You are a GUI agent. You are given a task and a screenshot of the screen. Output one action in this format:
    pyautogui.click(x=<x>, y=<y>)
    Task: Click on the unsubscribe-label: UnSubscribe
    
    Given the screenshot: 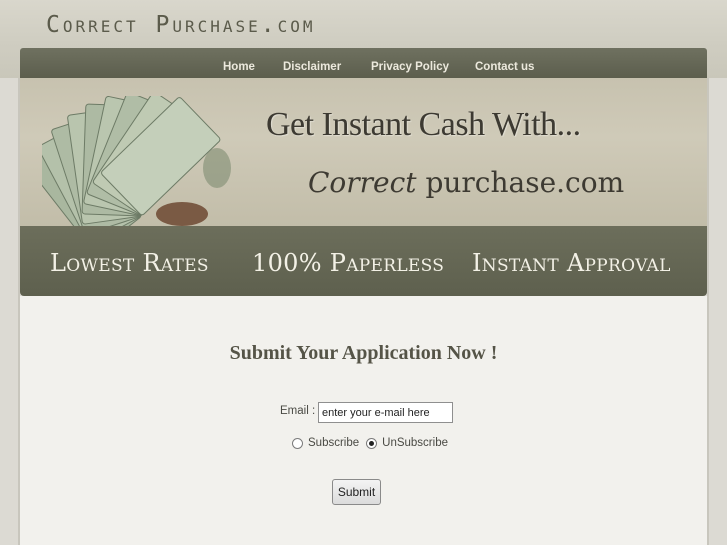 What is the action you would take?
    pyautogui.click(x=415, y=443)
    